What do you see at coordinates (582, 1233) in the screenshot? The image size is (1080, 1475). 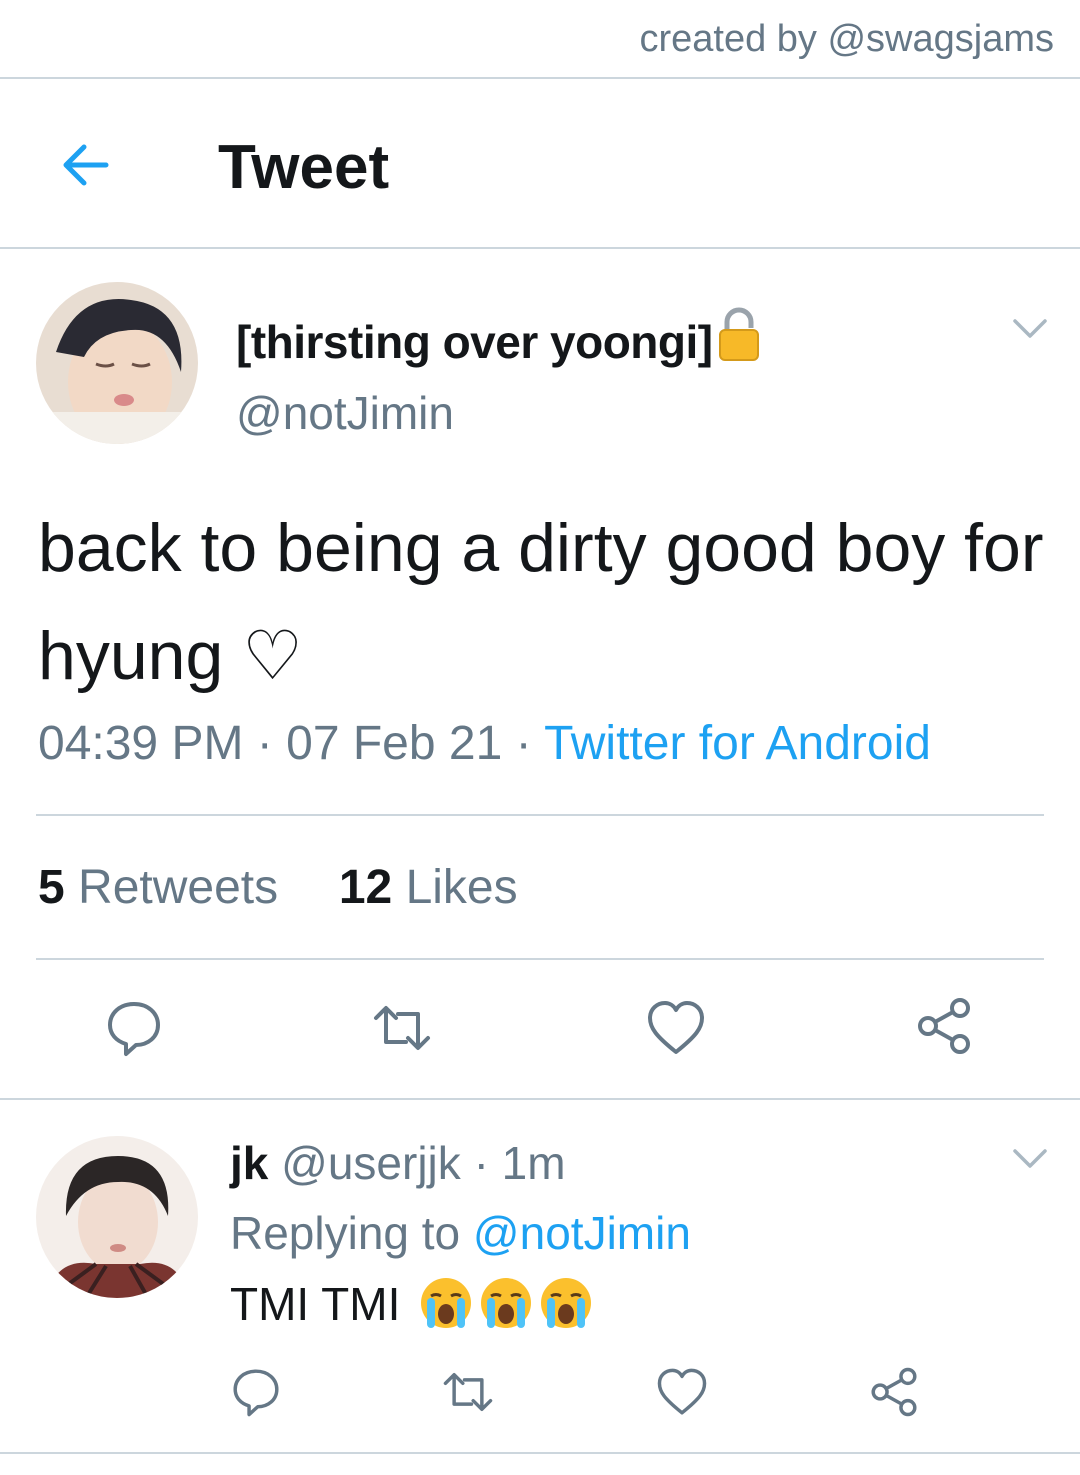 I see `replying-handle-link: @notJimin` at bounding box center [582, 1233].